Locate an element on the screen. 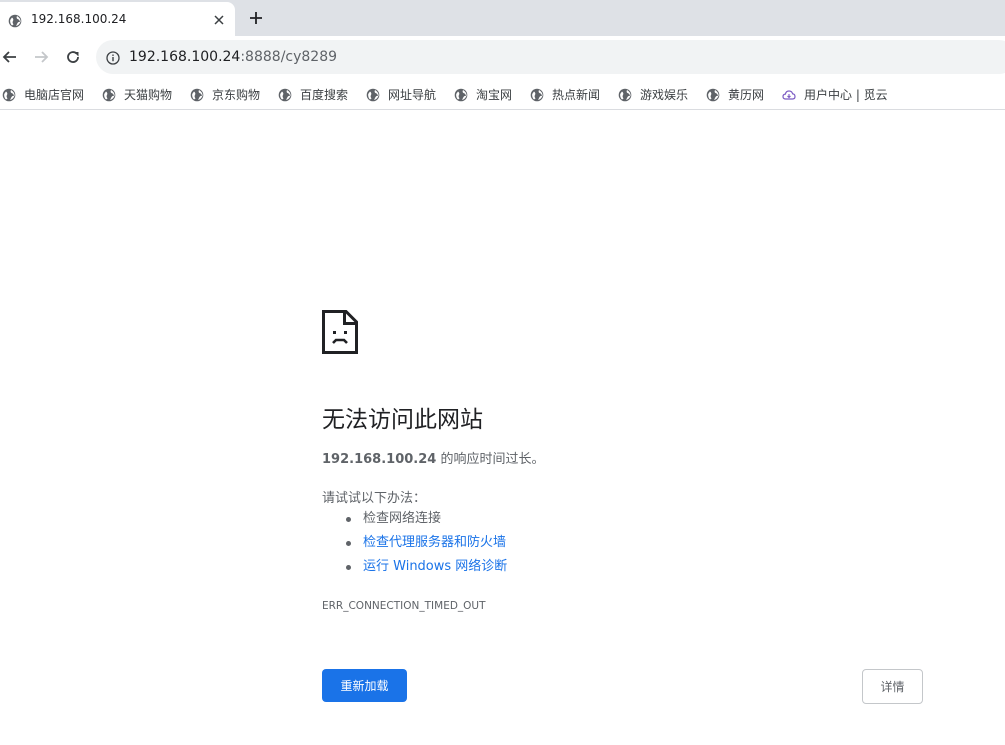  bookmark-item: 网址导航 is located at coordinates (401, 94).